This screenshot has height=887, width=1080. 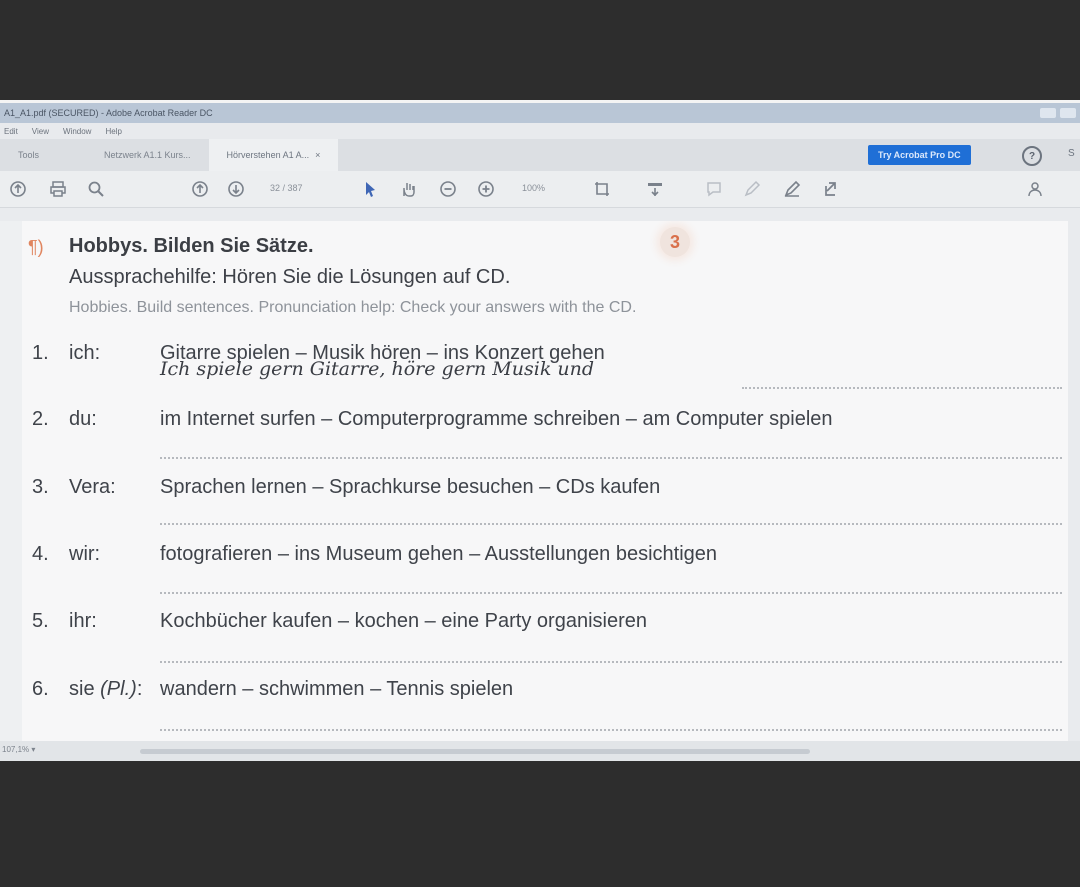 What do you see at coordinates (82, 689) in the screenshot?
I see `subject-pronoun: sie` at bounding box center [82, 689].